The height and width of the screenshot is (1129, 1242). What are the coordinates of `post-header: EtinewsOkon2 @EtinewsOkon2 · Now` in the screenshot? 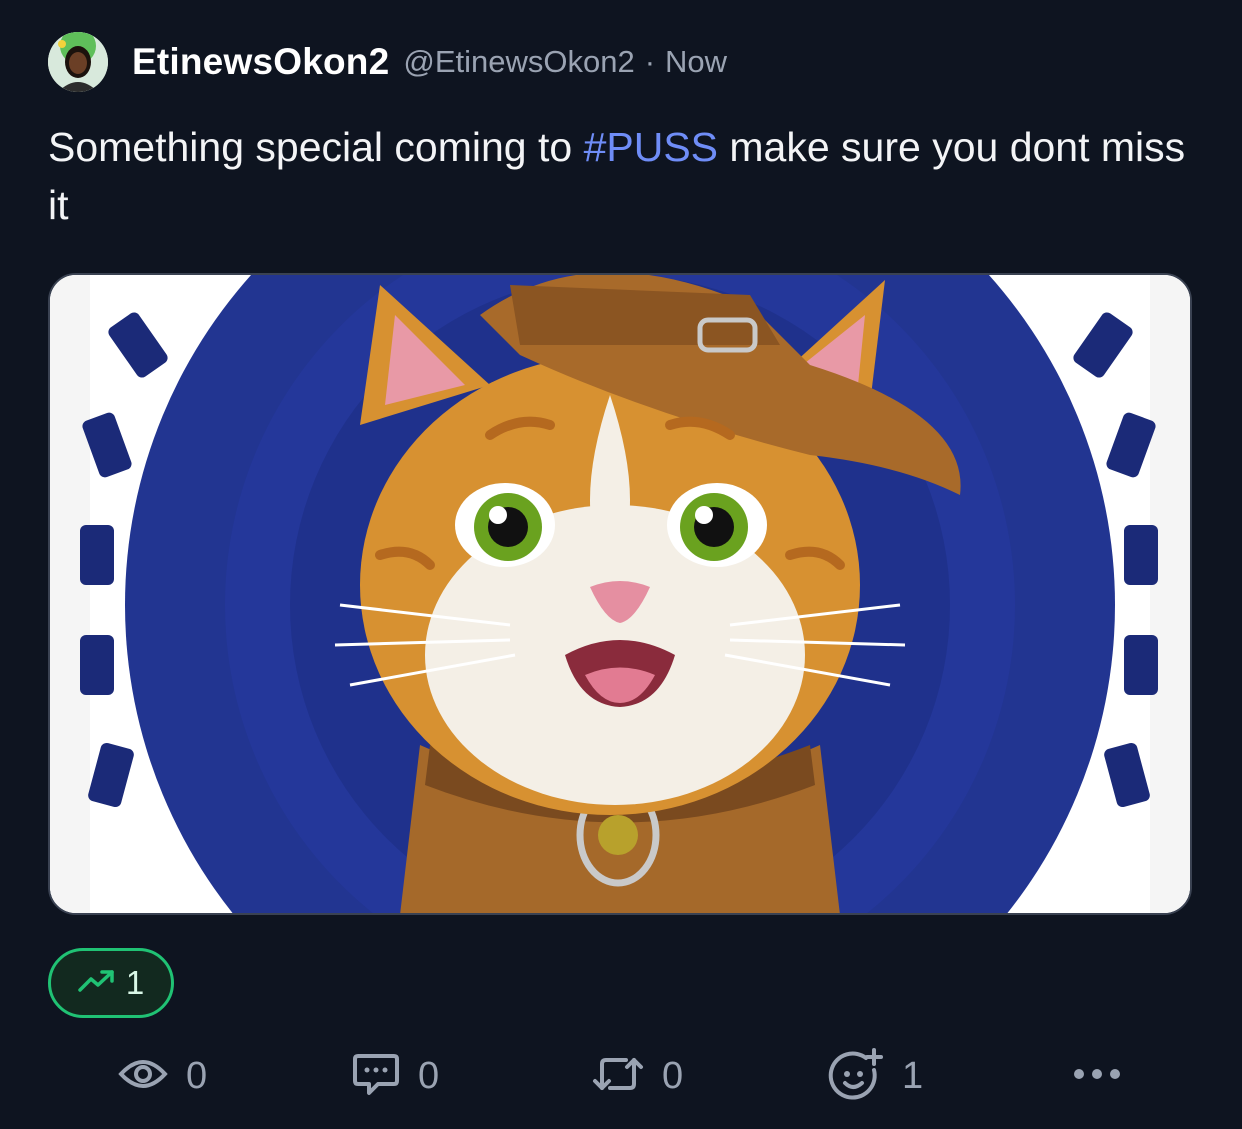 It's located at (387, 62).